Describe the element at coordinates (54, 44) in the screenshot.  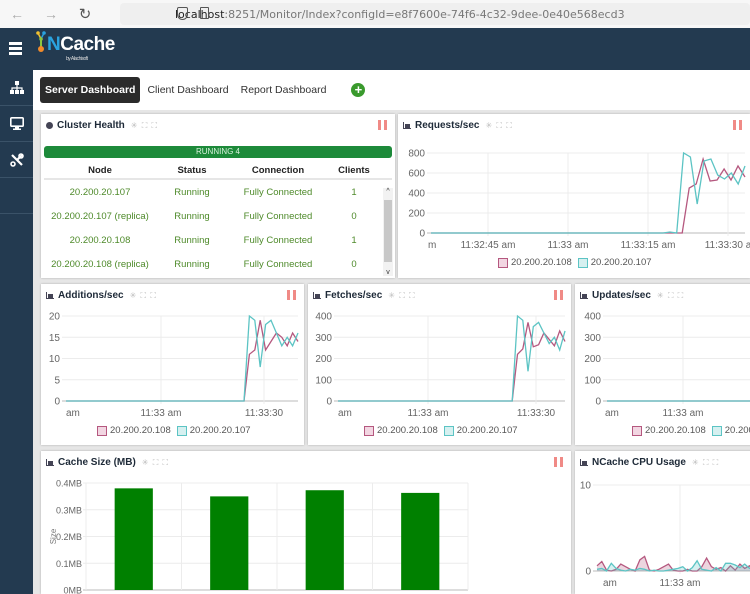
I see `logo-n: N` at that location.